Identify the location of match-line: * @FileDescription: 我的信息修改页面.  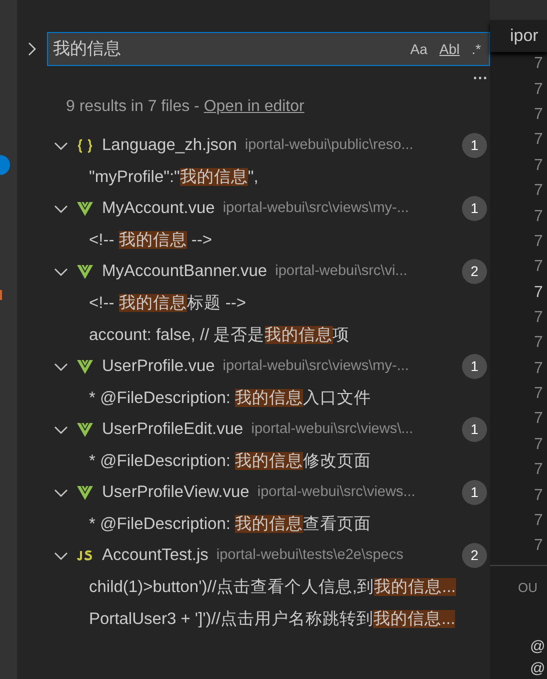
(230, 461).